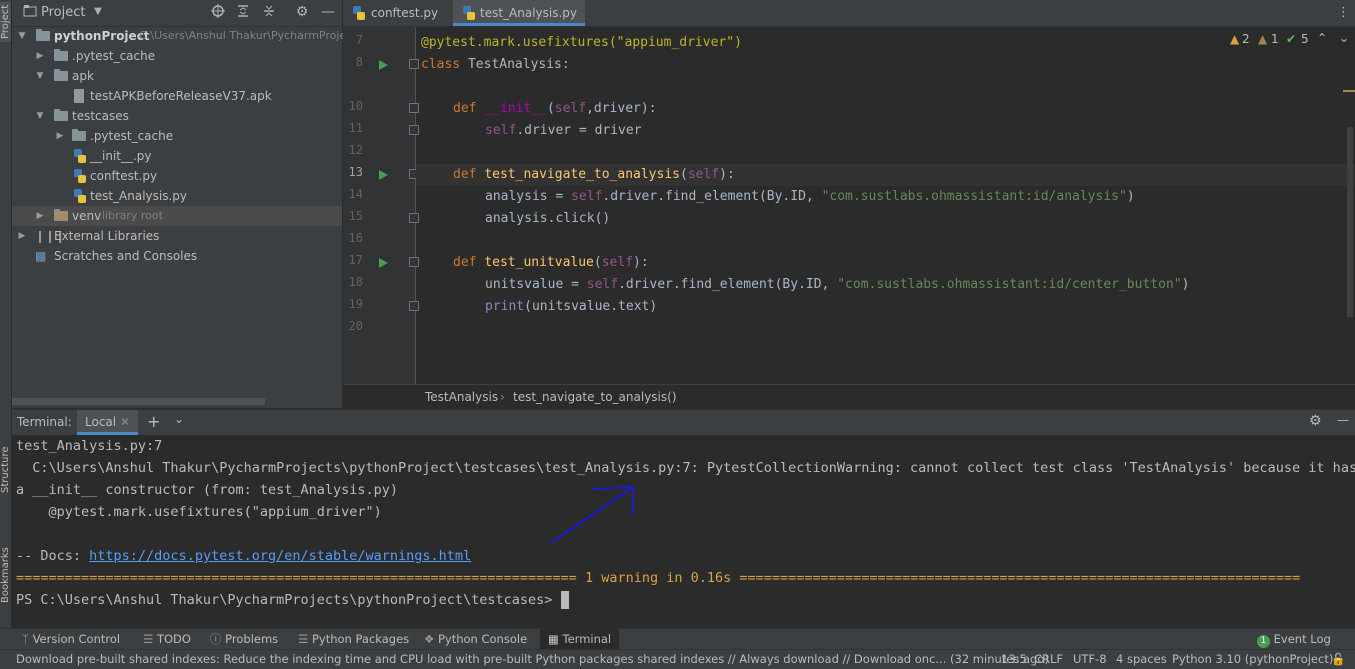 This screenshot has width=1355, height=669. What do you see at coordinates (71, 639) in the screenshot?
I see `tab-version-control: ᛉ Version Control` at bounding box center [71, 639].